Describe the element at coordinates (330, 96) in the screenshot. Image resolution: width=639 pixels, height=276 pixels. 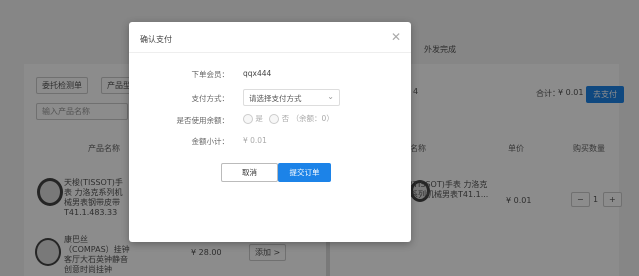
I see `chevron-down-icon: ⌄` at that location.